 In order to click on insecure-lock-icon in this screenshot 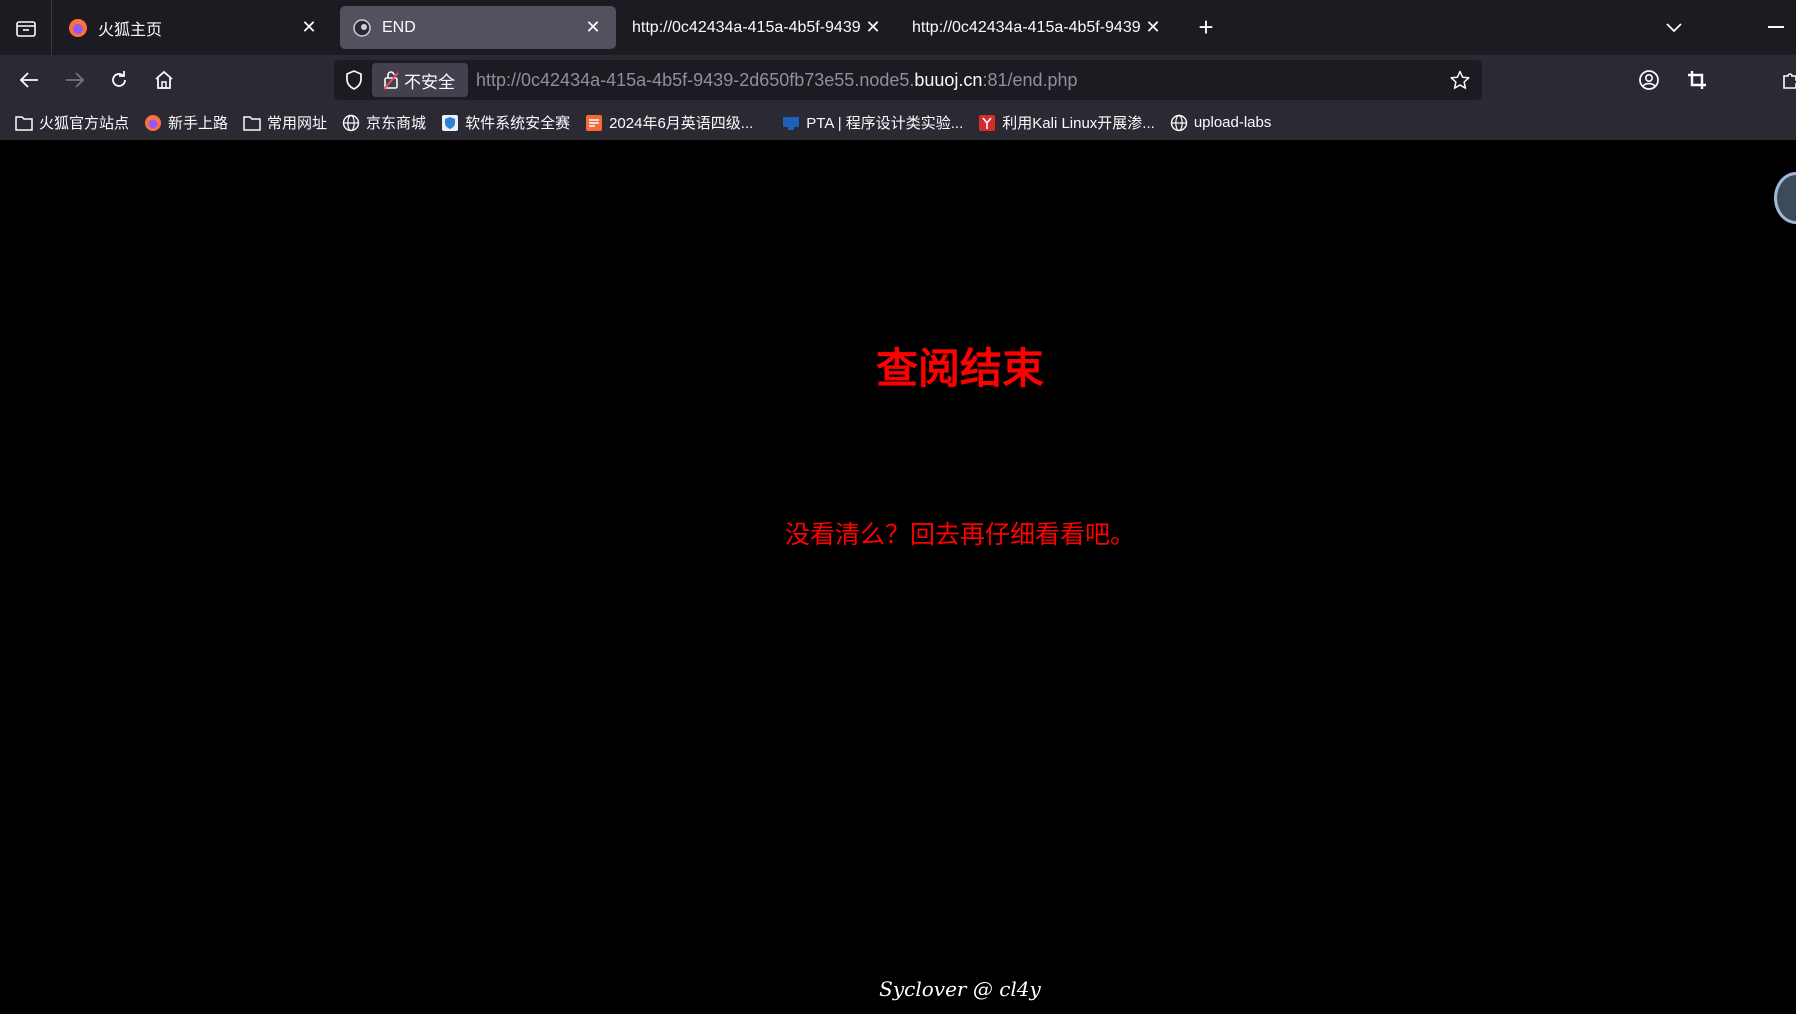, I will do `click(391, 80)`.